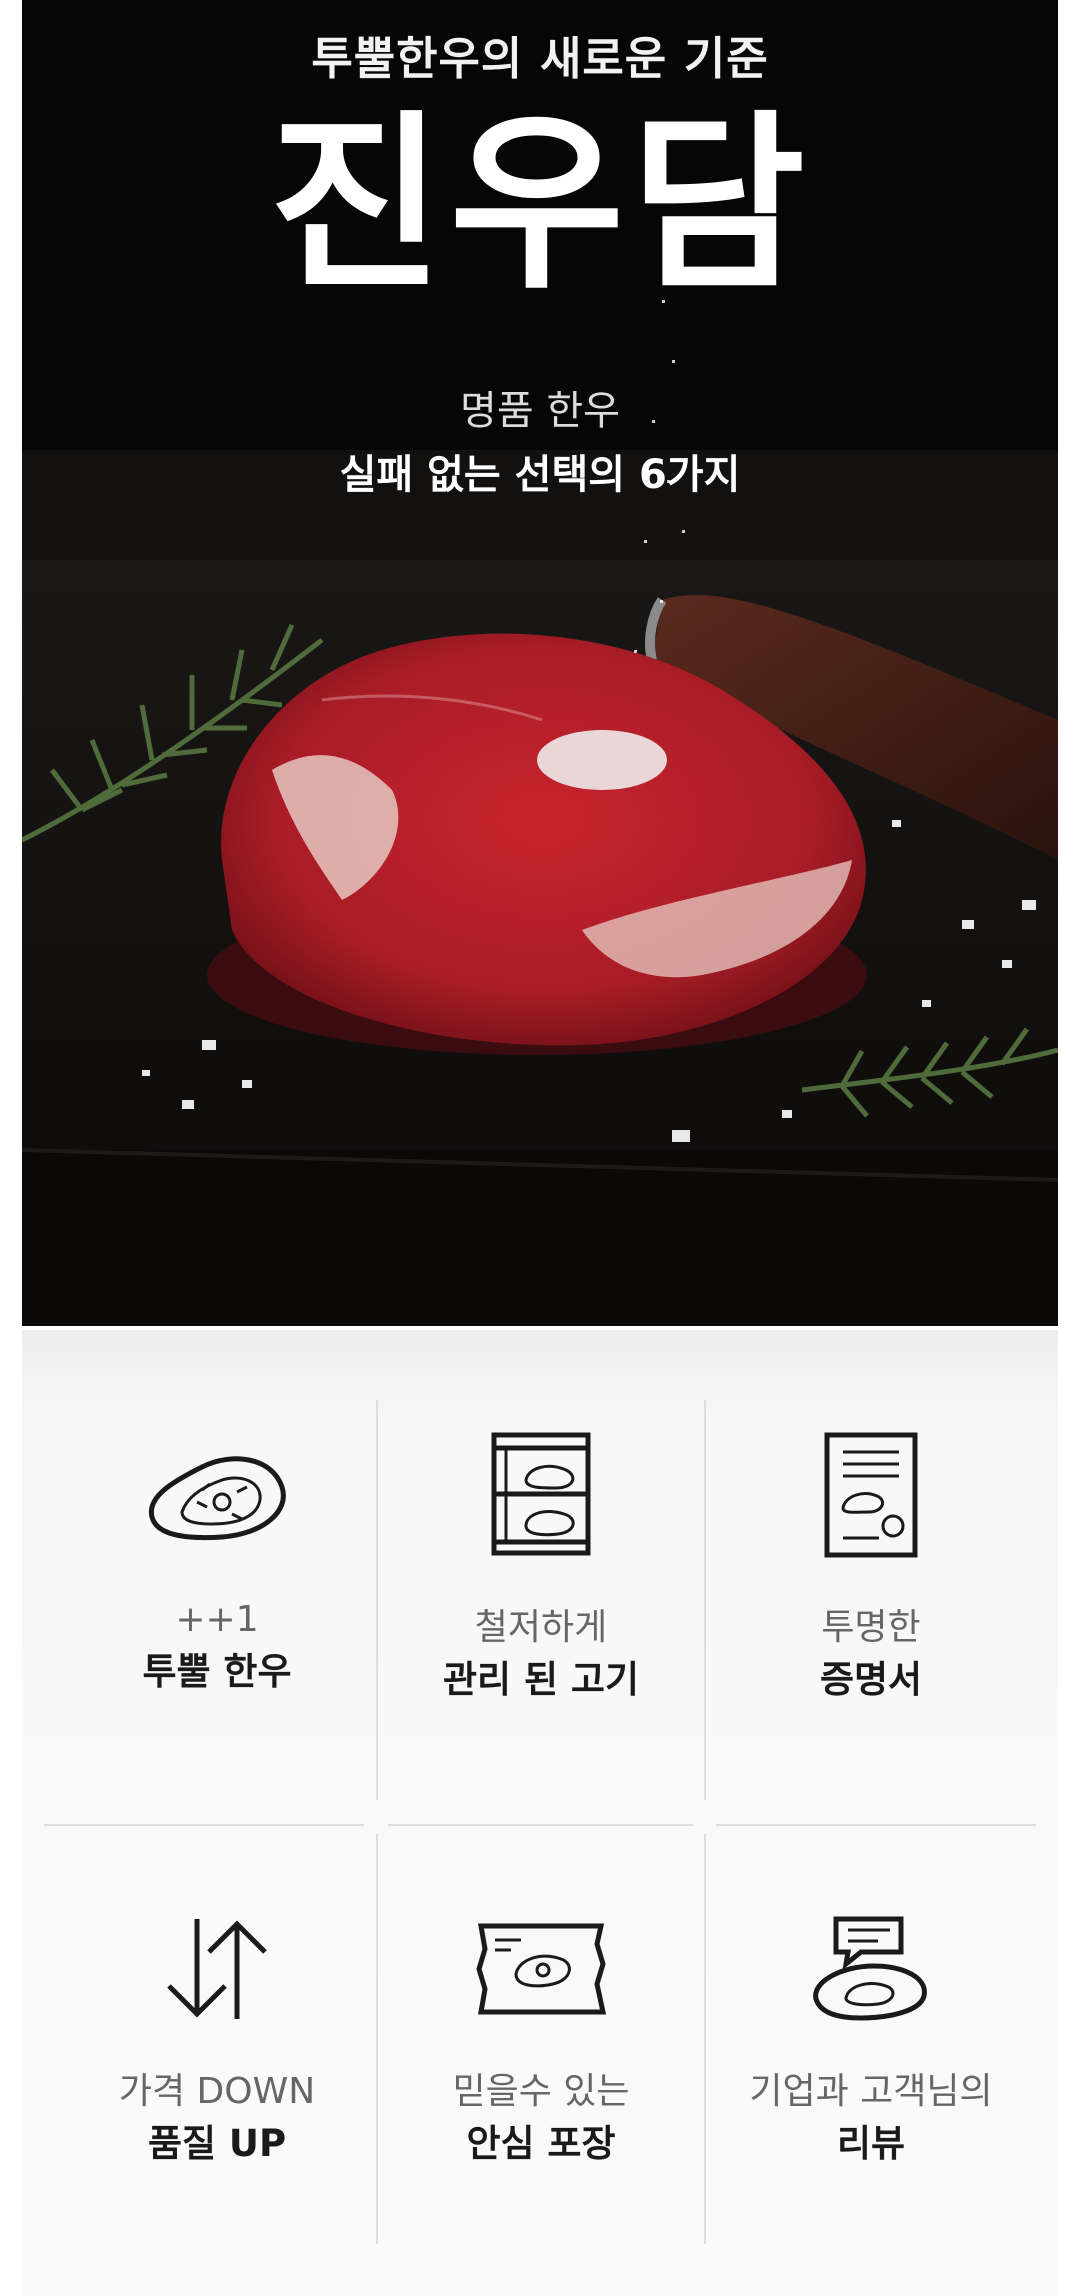 This screenshot has width=1080, height=2296. Describe the element at coordinates (540, 58) in the screenshot. I see `hero-subtitle: 투뿔한우의 새로운 기준` at that location.